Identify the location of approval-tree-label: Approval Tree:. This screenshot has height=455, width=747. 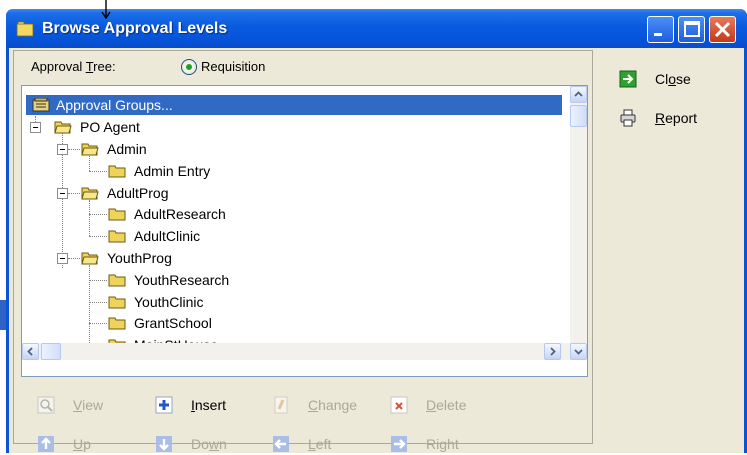
(73, 66).